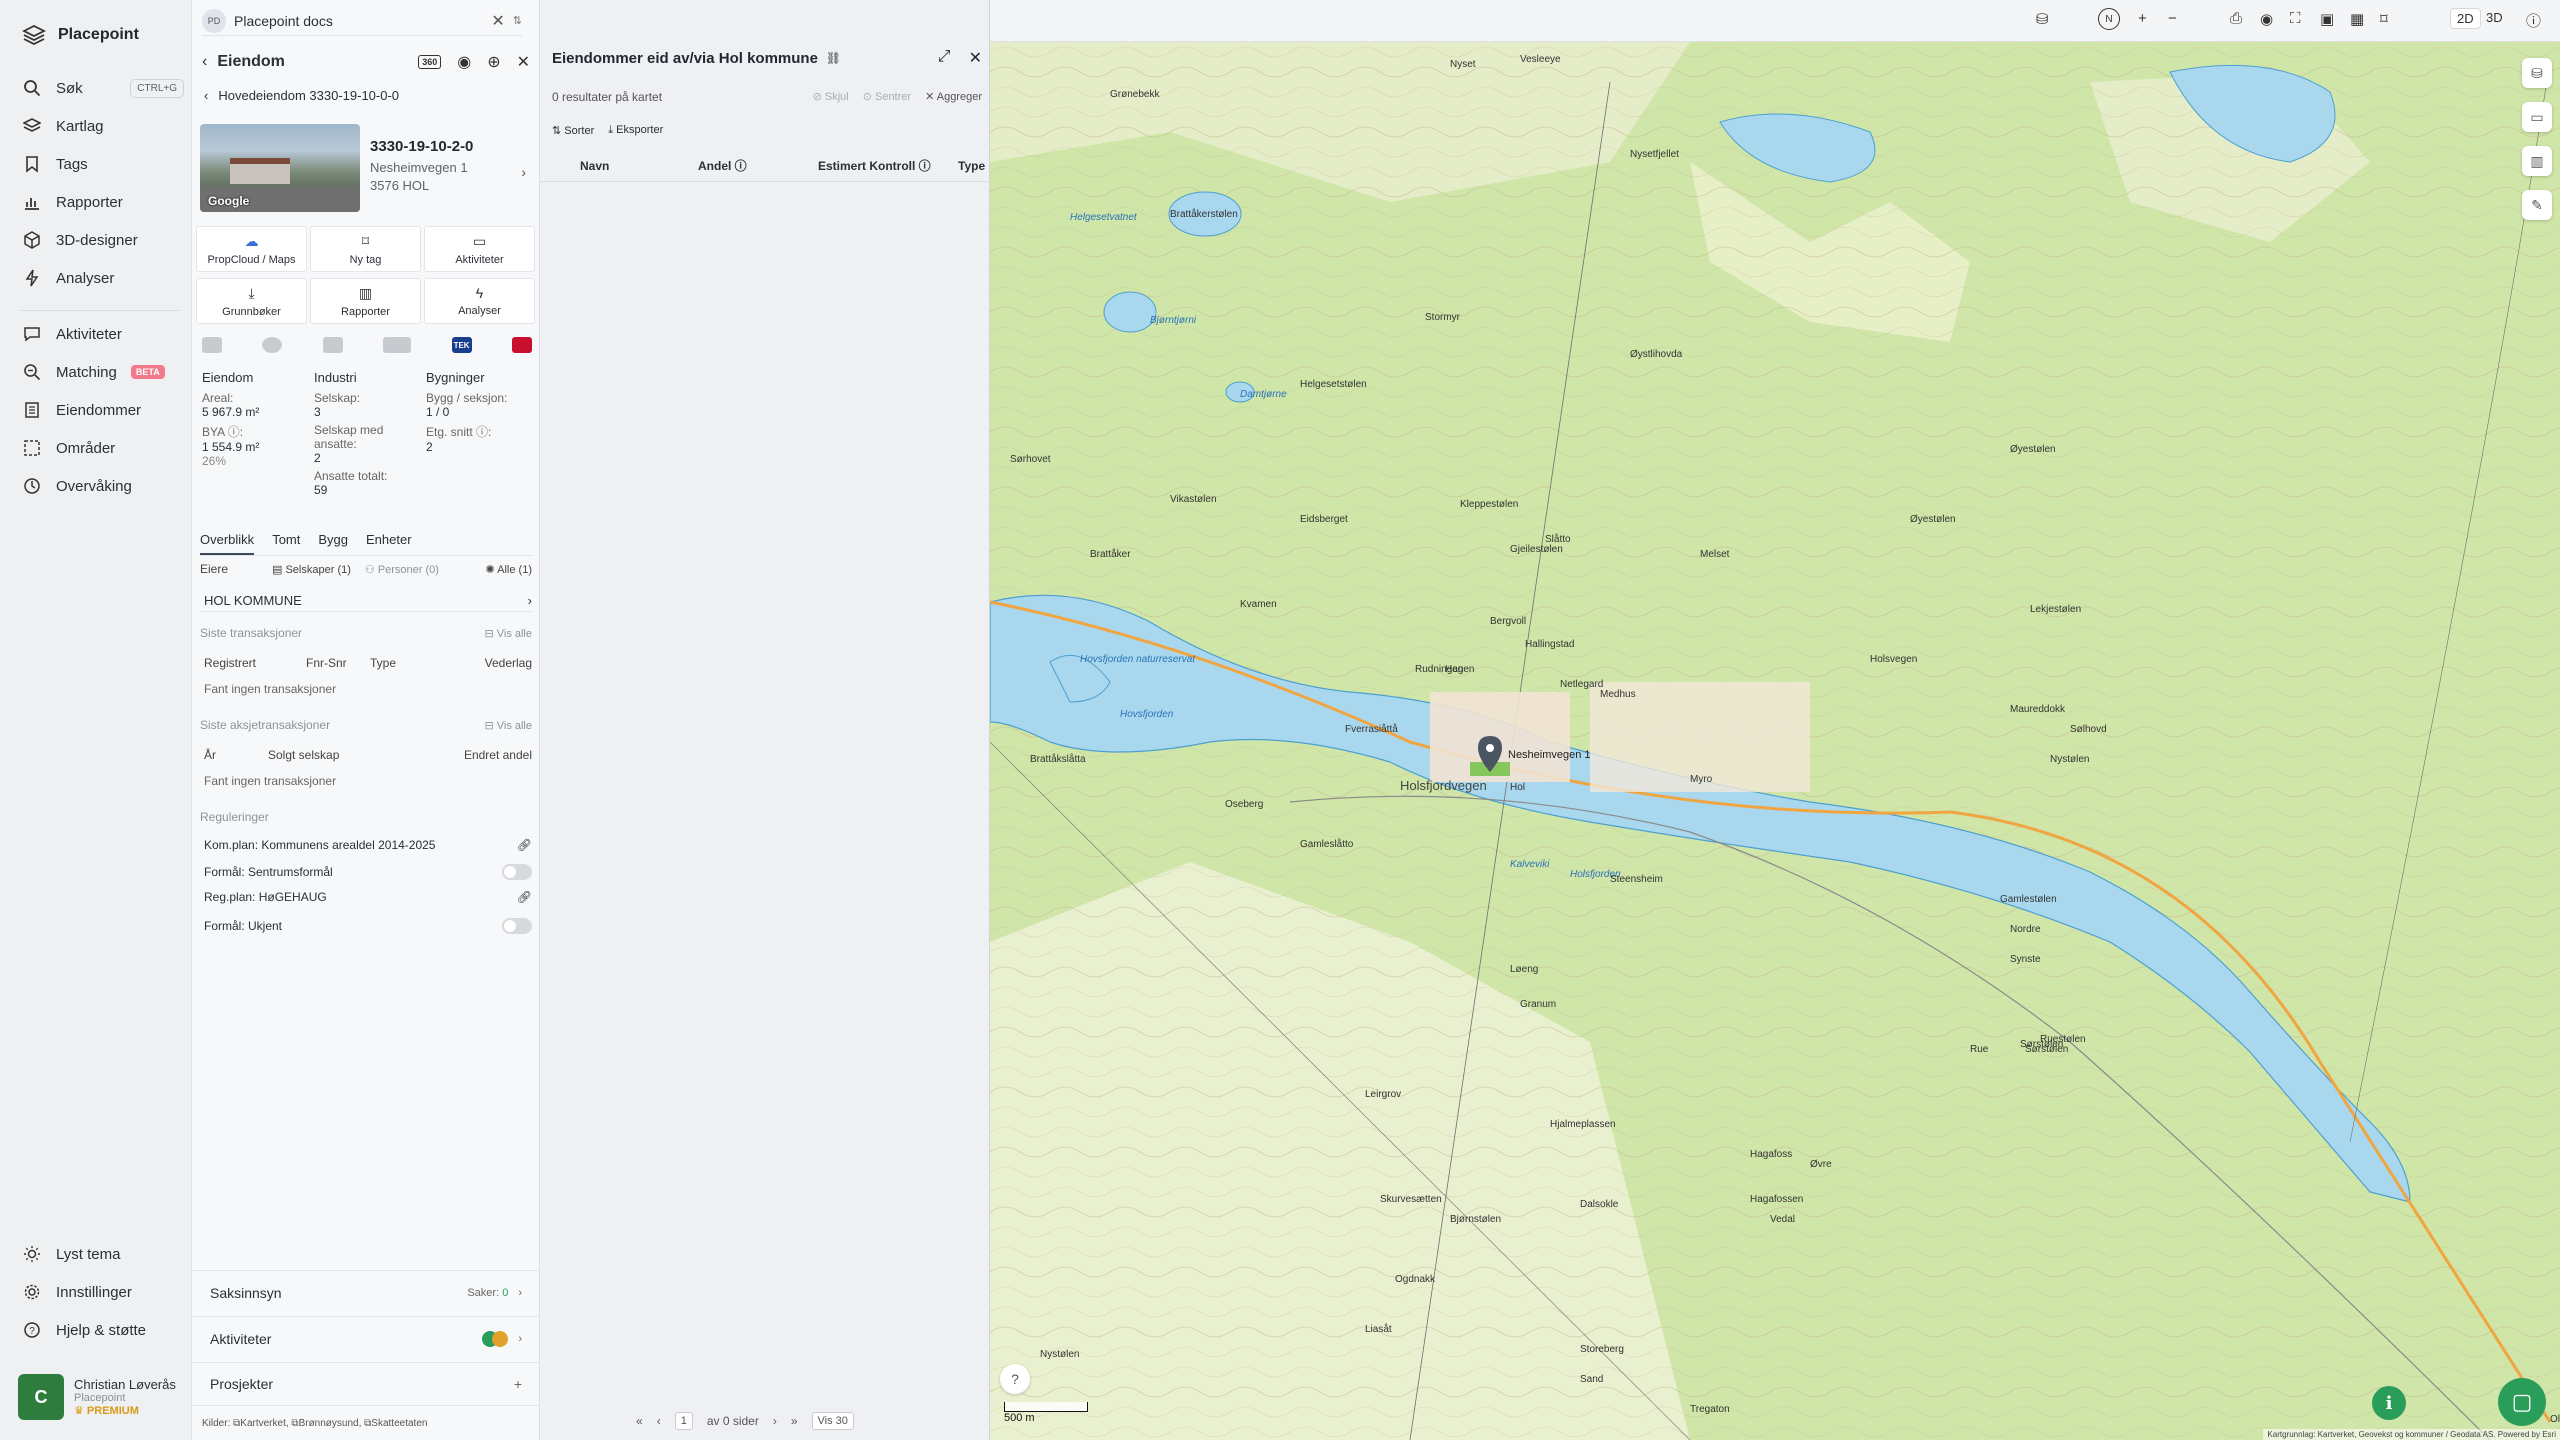 This screenshot has width=2560, height=1440. What do you see at coordinates (2533, 20) in the screenshot?
I see `info-icon: ⓘ` at bounding box center [2533, 20].